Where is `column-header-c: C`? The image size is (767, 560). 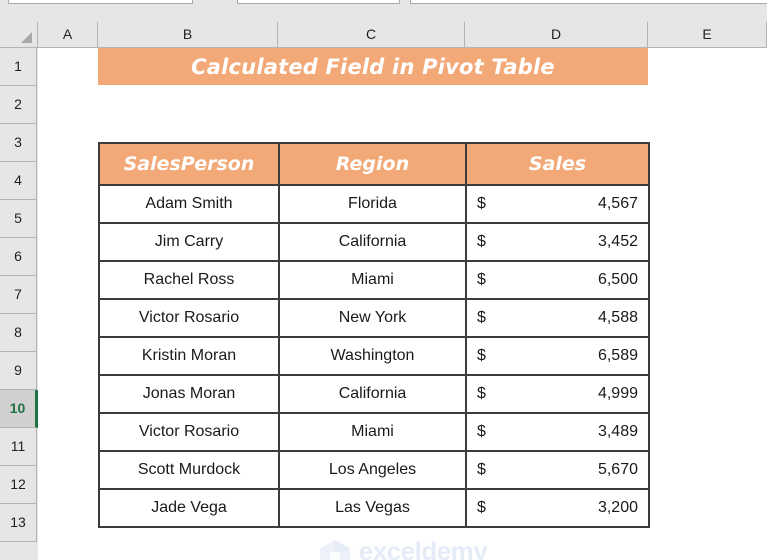
column-header-c: C is located at coordinates (371, 34).